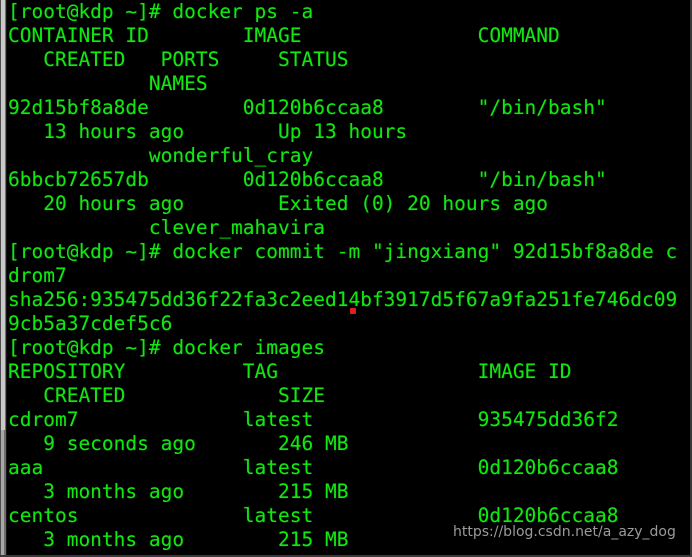 Image resolution: width=692 pixels, height=557 pixels. I want to click on terminal-line-commit-wrap: drom7, so click(37, 275).